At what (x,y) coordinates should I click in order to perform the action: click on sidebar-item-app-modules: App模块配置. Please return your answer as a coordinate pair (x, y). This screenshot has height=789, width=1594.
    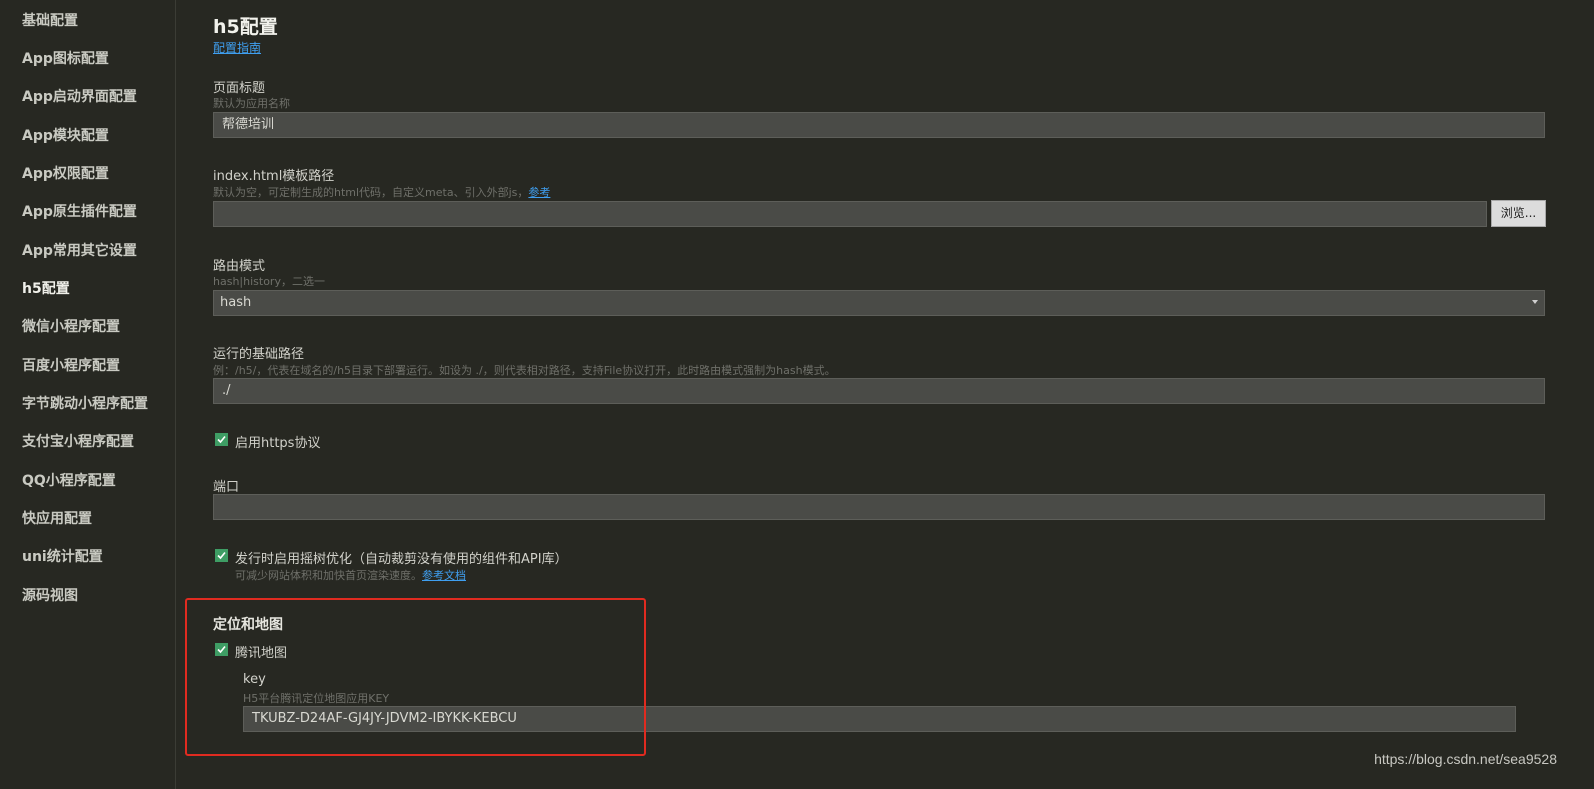
    Looking at the image, I should click on (65, 136).